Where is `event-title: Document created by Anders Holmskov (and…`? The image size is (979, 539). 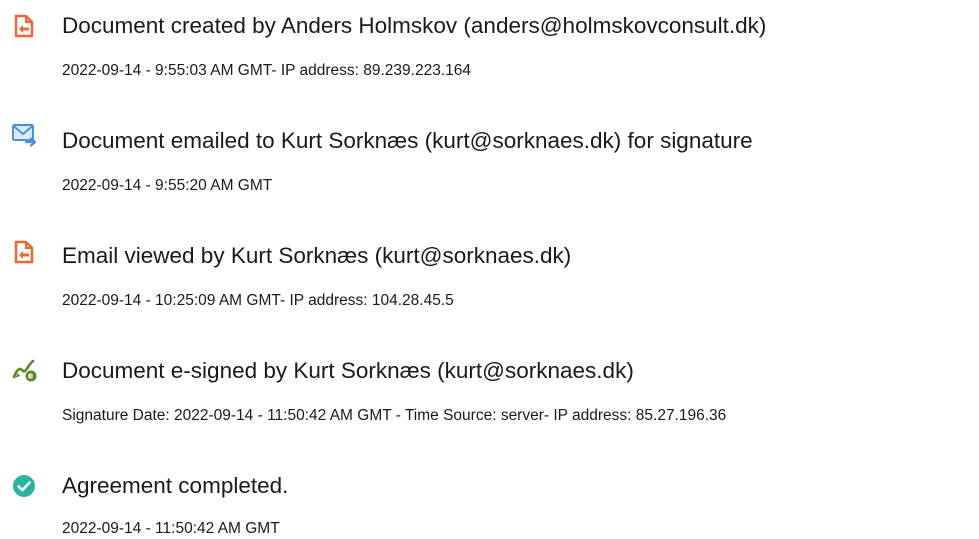
event-title: Document created by Anders Holmskov (and… is located at coordinates (414, 25).